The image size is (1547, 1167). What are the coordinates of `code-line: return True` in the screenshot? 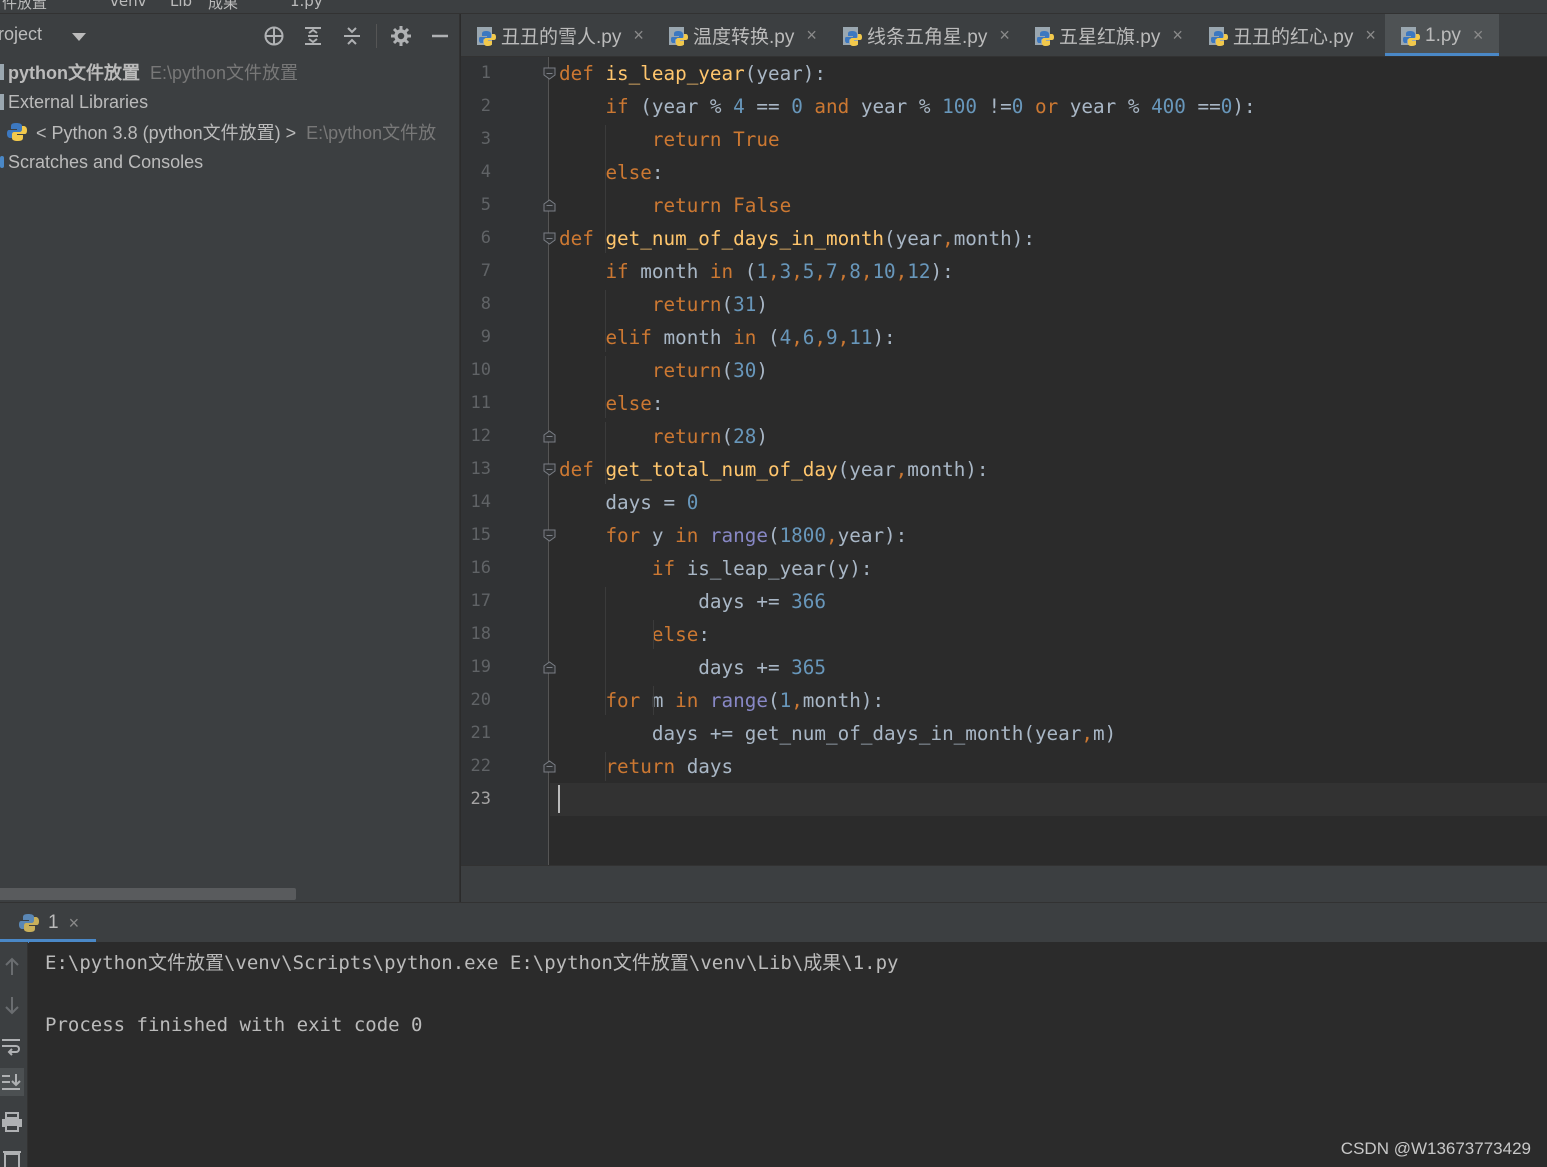 It's located at (669, 139).